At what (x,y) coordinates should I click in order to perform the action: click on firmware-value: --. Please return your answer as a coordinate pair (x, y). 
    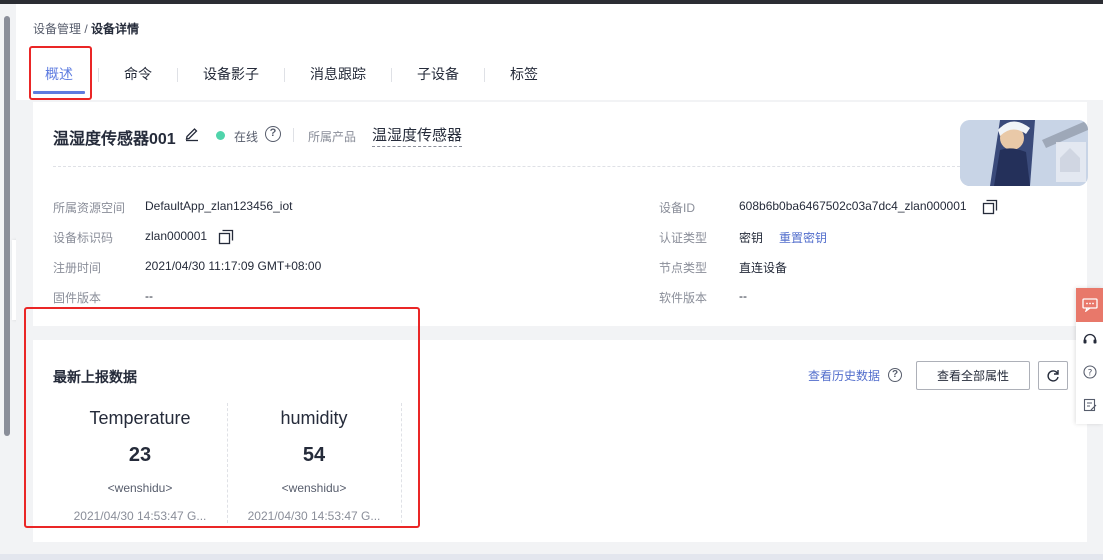
    Looking at the image, I should click on (149, 296).